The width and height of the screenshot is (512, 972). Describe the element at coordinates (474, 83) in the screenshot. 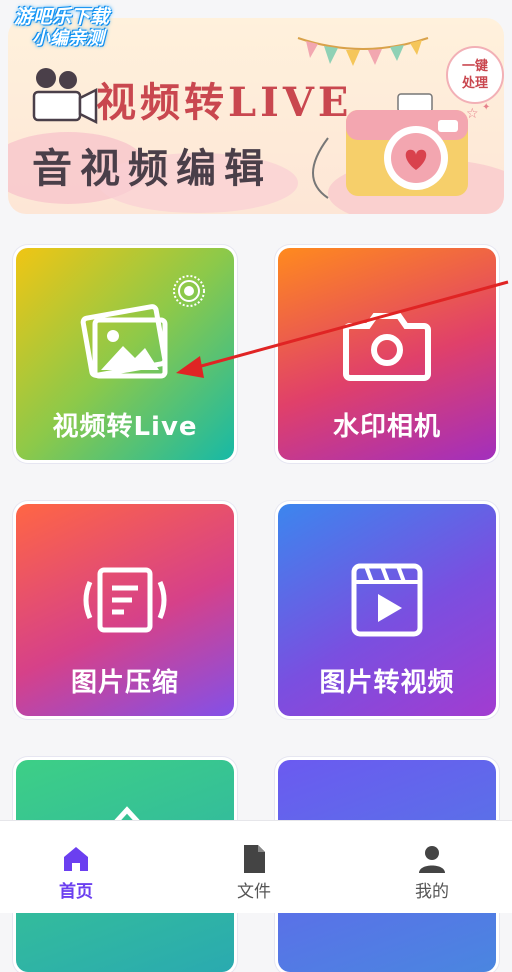

I see `badge-line-2: 处理` at that location.